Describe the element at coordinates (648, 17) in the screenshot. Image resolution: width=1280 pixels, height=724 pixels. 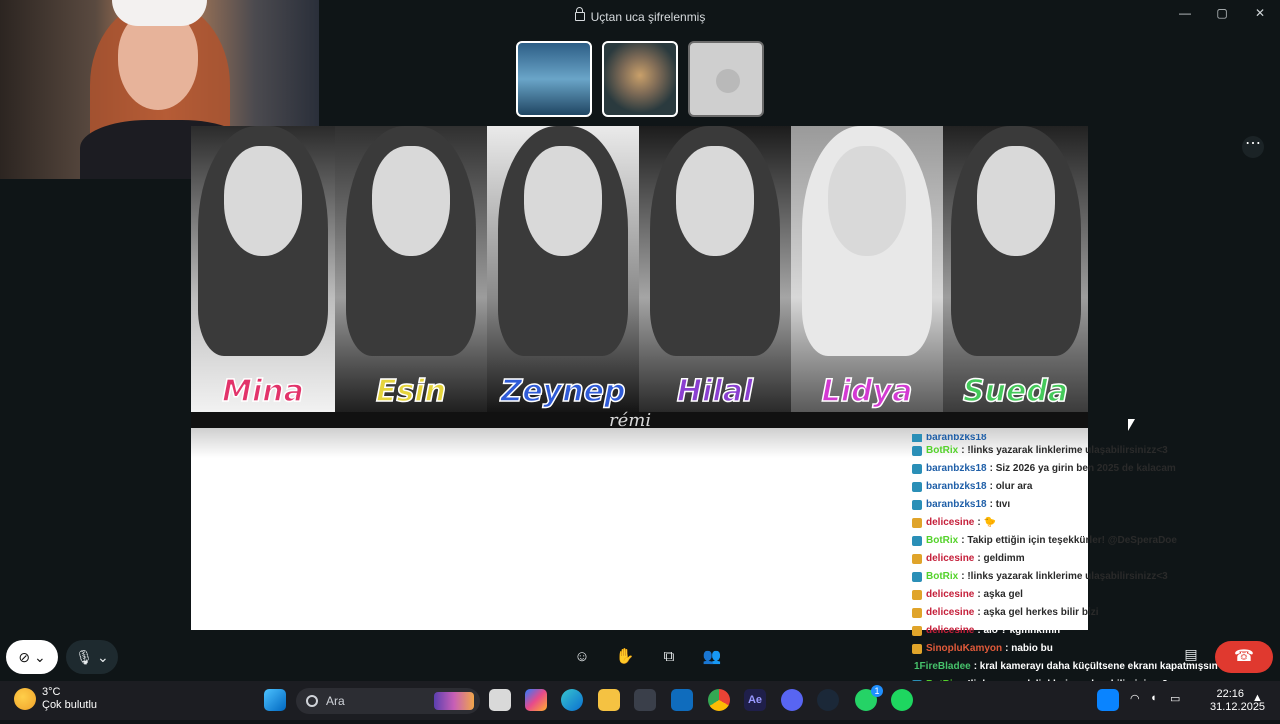
I see `encryption-label: Uçtan uca şifrelenmiş` at that location.